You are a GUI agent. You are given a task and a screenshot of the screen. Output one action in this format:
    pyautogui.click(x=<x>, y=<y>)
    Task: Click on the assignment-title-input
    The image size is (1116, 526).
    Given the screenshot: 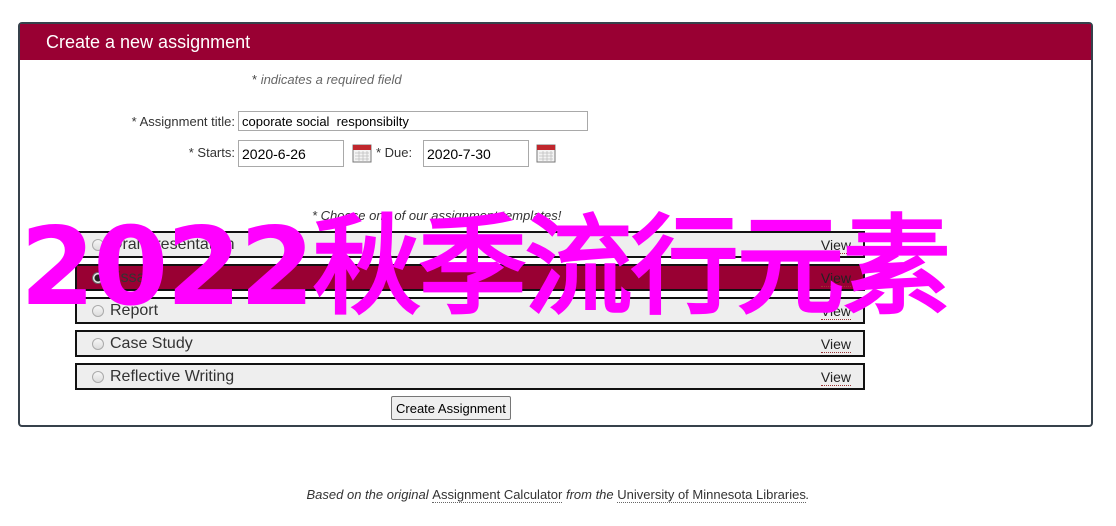 What is the action you would take?
    pyautogui.click(x=413, y=121)
    